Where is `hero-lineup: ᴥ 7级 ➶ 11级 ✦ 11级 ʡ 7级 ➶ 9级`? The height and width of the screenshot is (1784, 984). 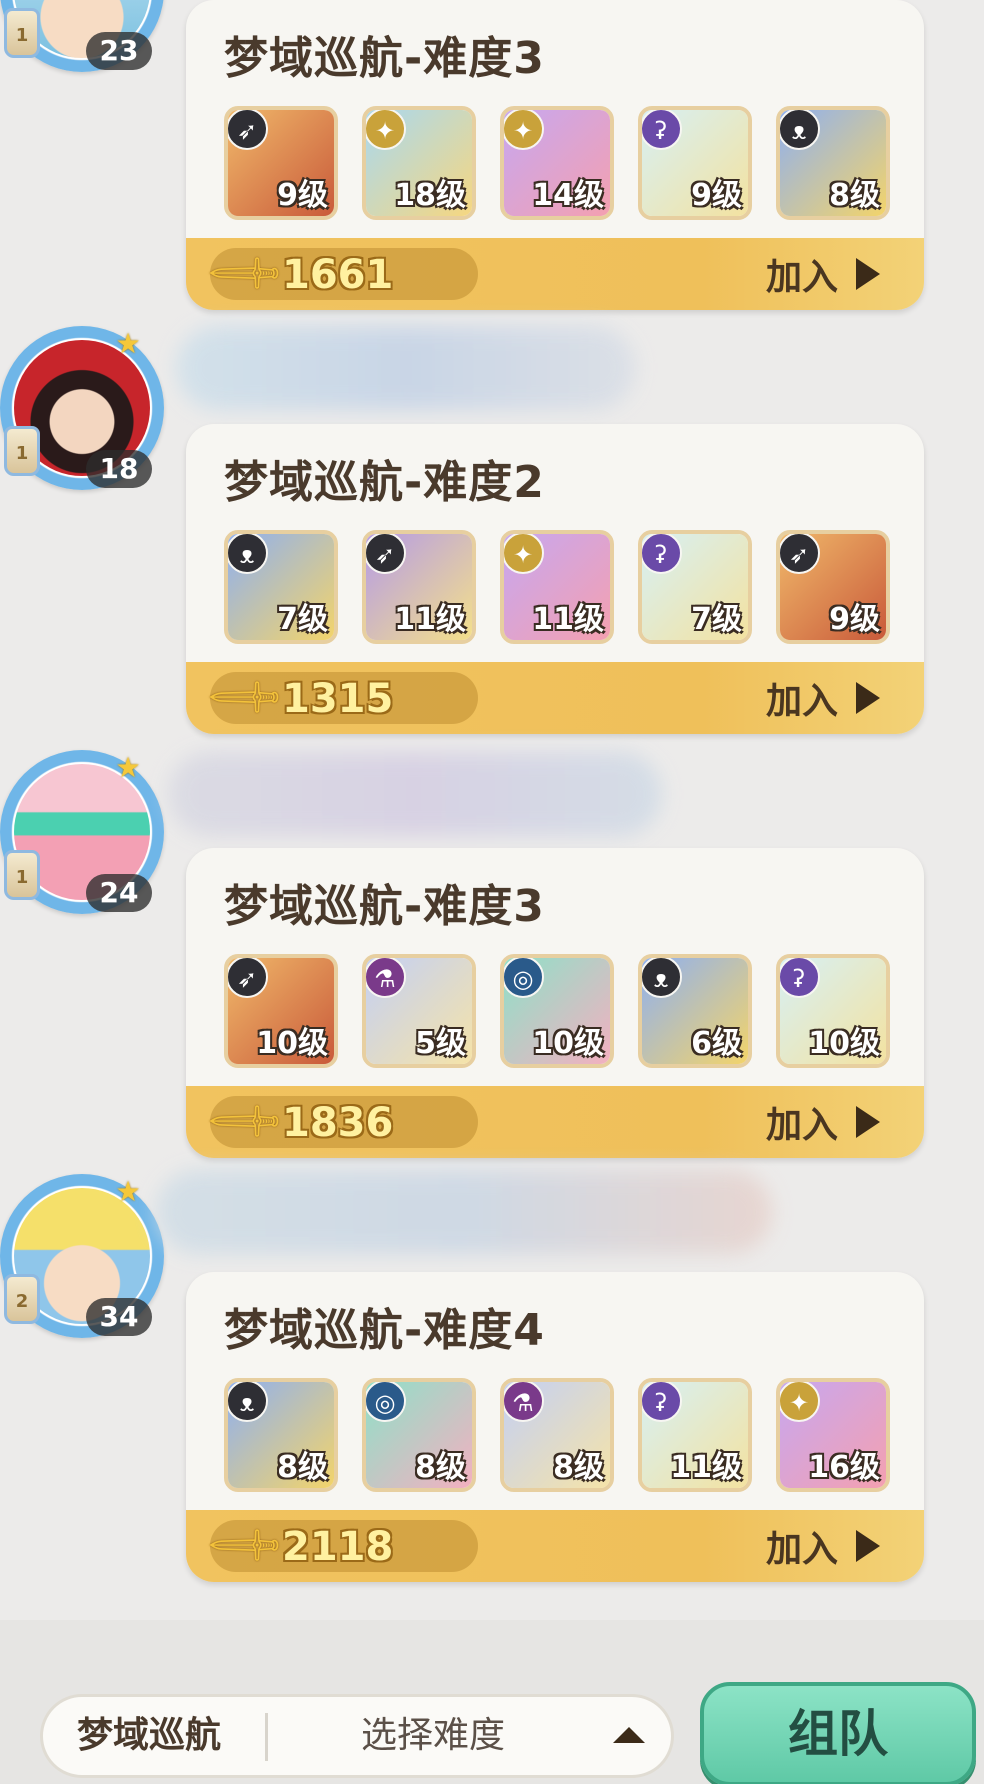
hero-lineup: ᴥ 7级 ➶ 11级 ✦ 11级 ʡ 7级 ➶ 9级 is located at coordinates (557, 587).